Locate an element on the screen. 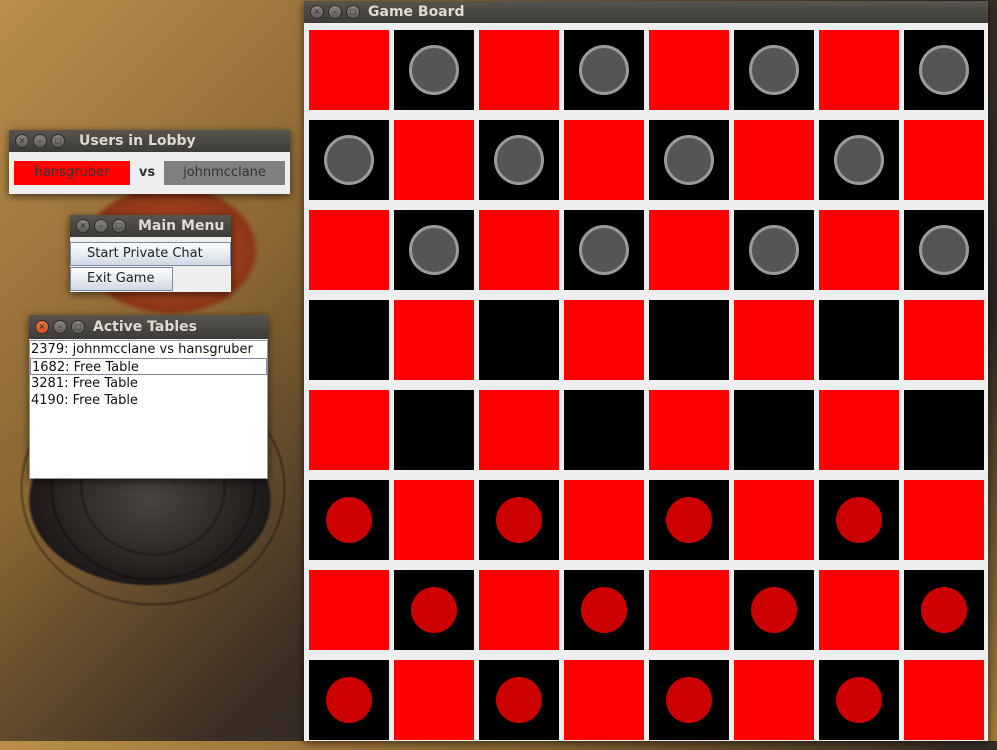 The width and height of the screenshot is (997, 750). table-list-item: 1682: Free Table is located at coordinates (148, 366).